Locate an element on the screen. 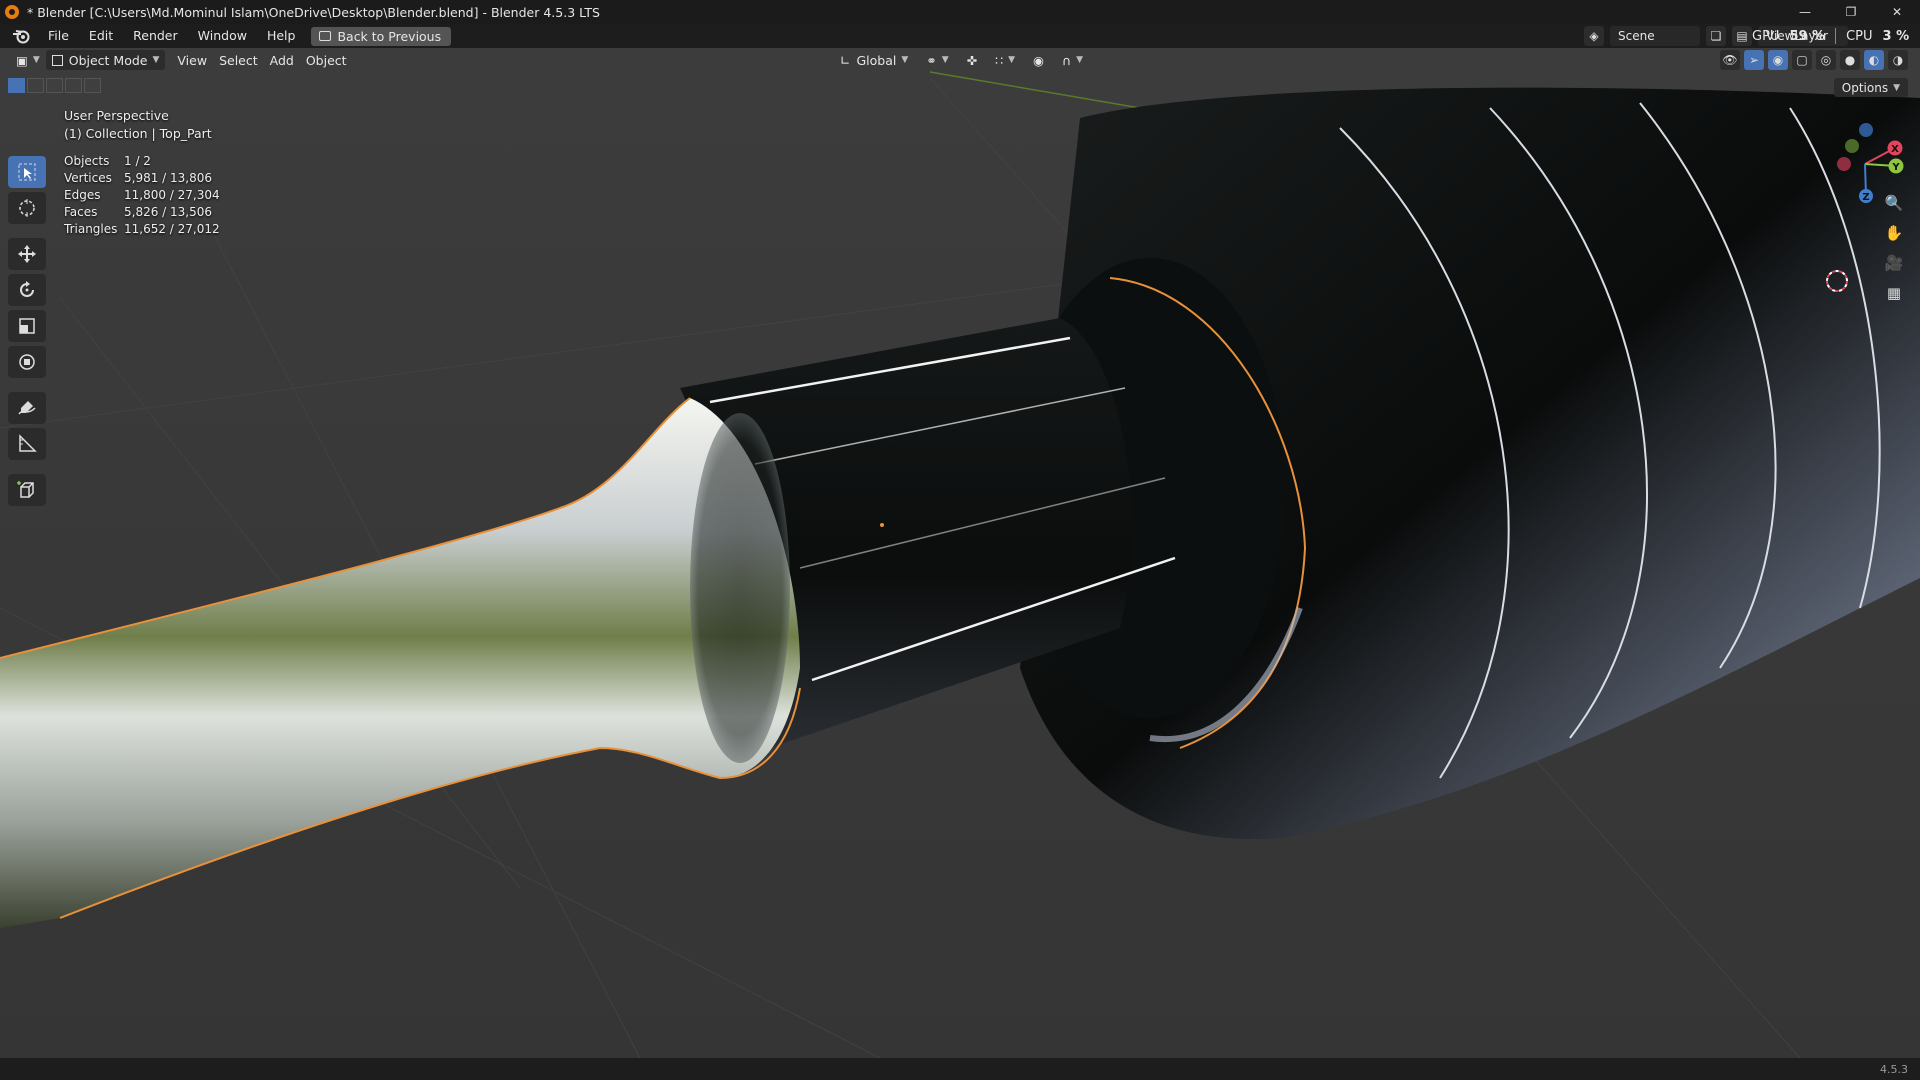 The width and height of the screenshot is (1920, 1080). pivot-point-button: ⚭ ▼ is located at coordinates (937, 60).